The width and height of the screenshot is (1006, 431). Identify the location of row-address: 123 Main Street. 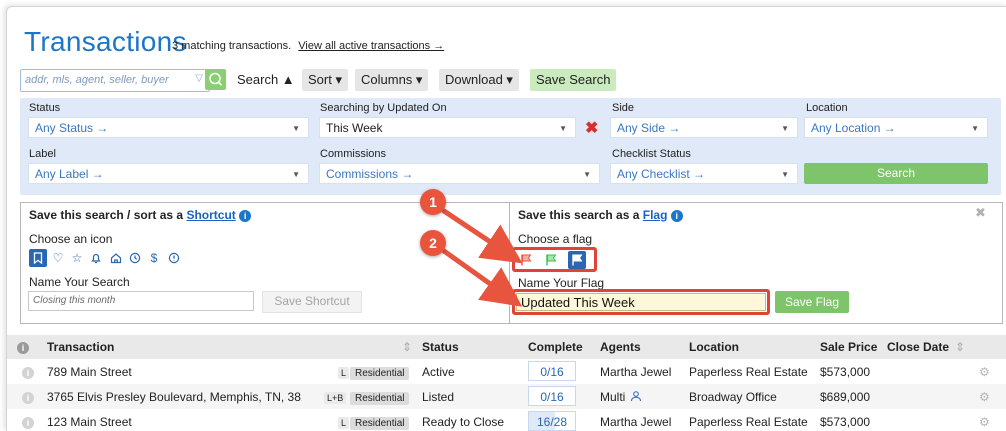
(89, 422).